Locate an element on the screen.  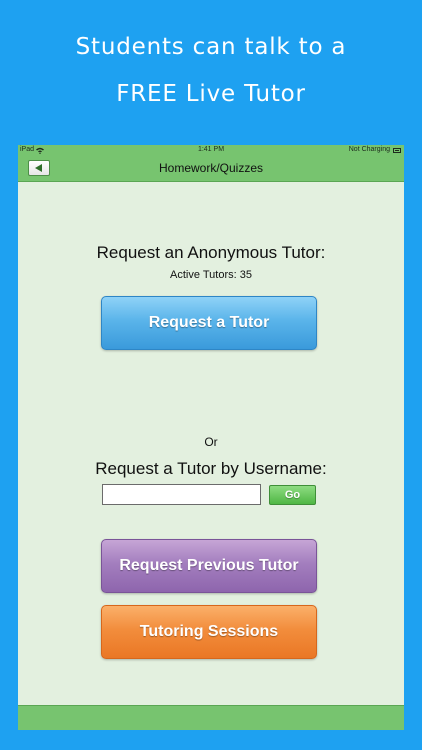
promo-headline-line2: FREE Live Tutor is located at coordinates (211, 94).